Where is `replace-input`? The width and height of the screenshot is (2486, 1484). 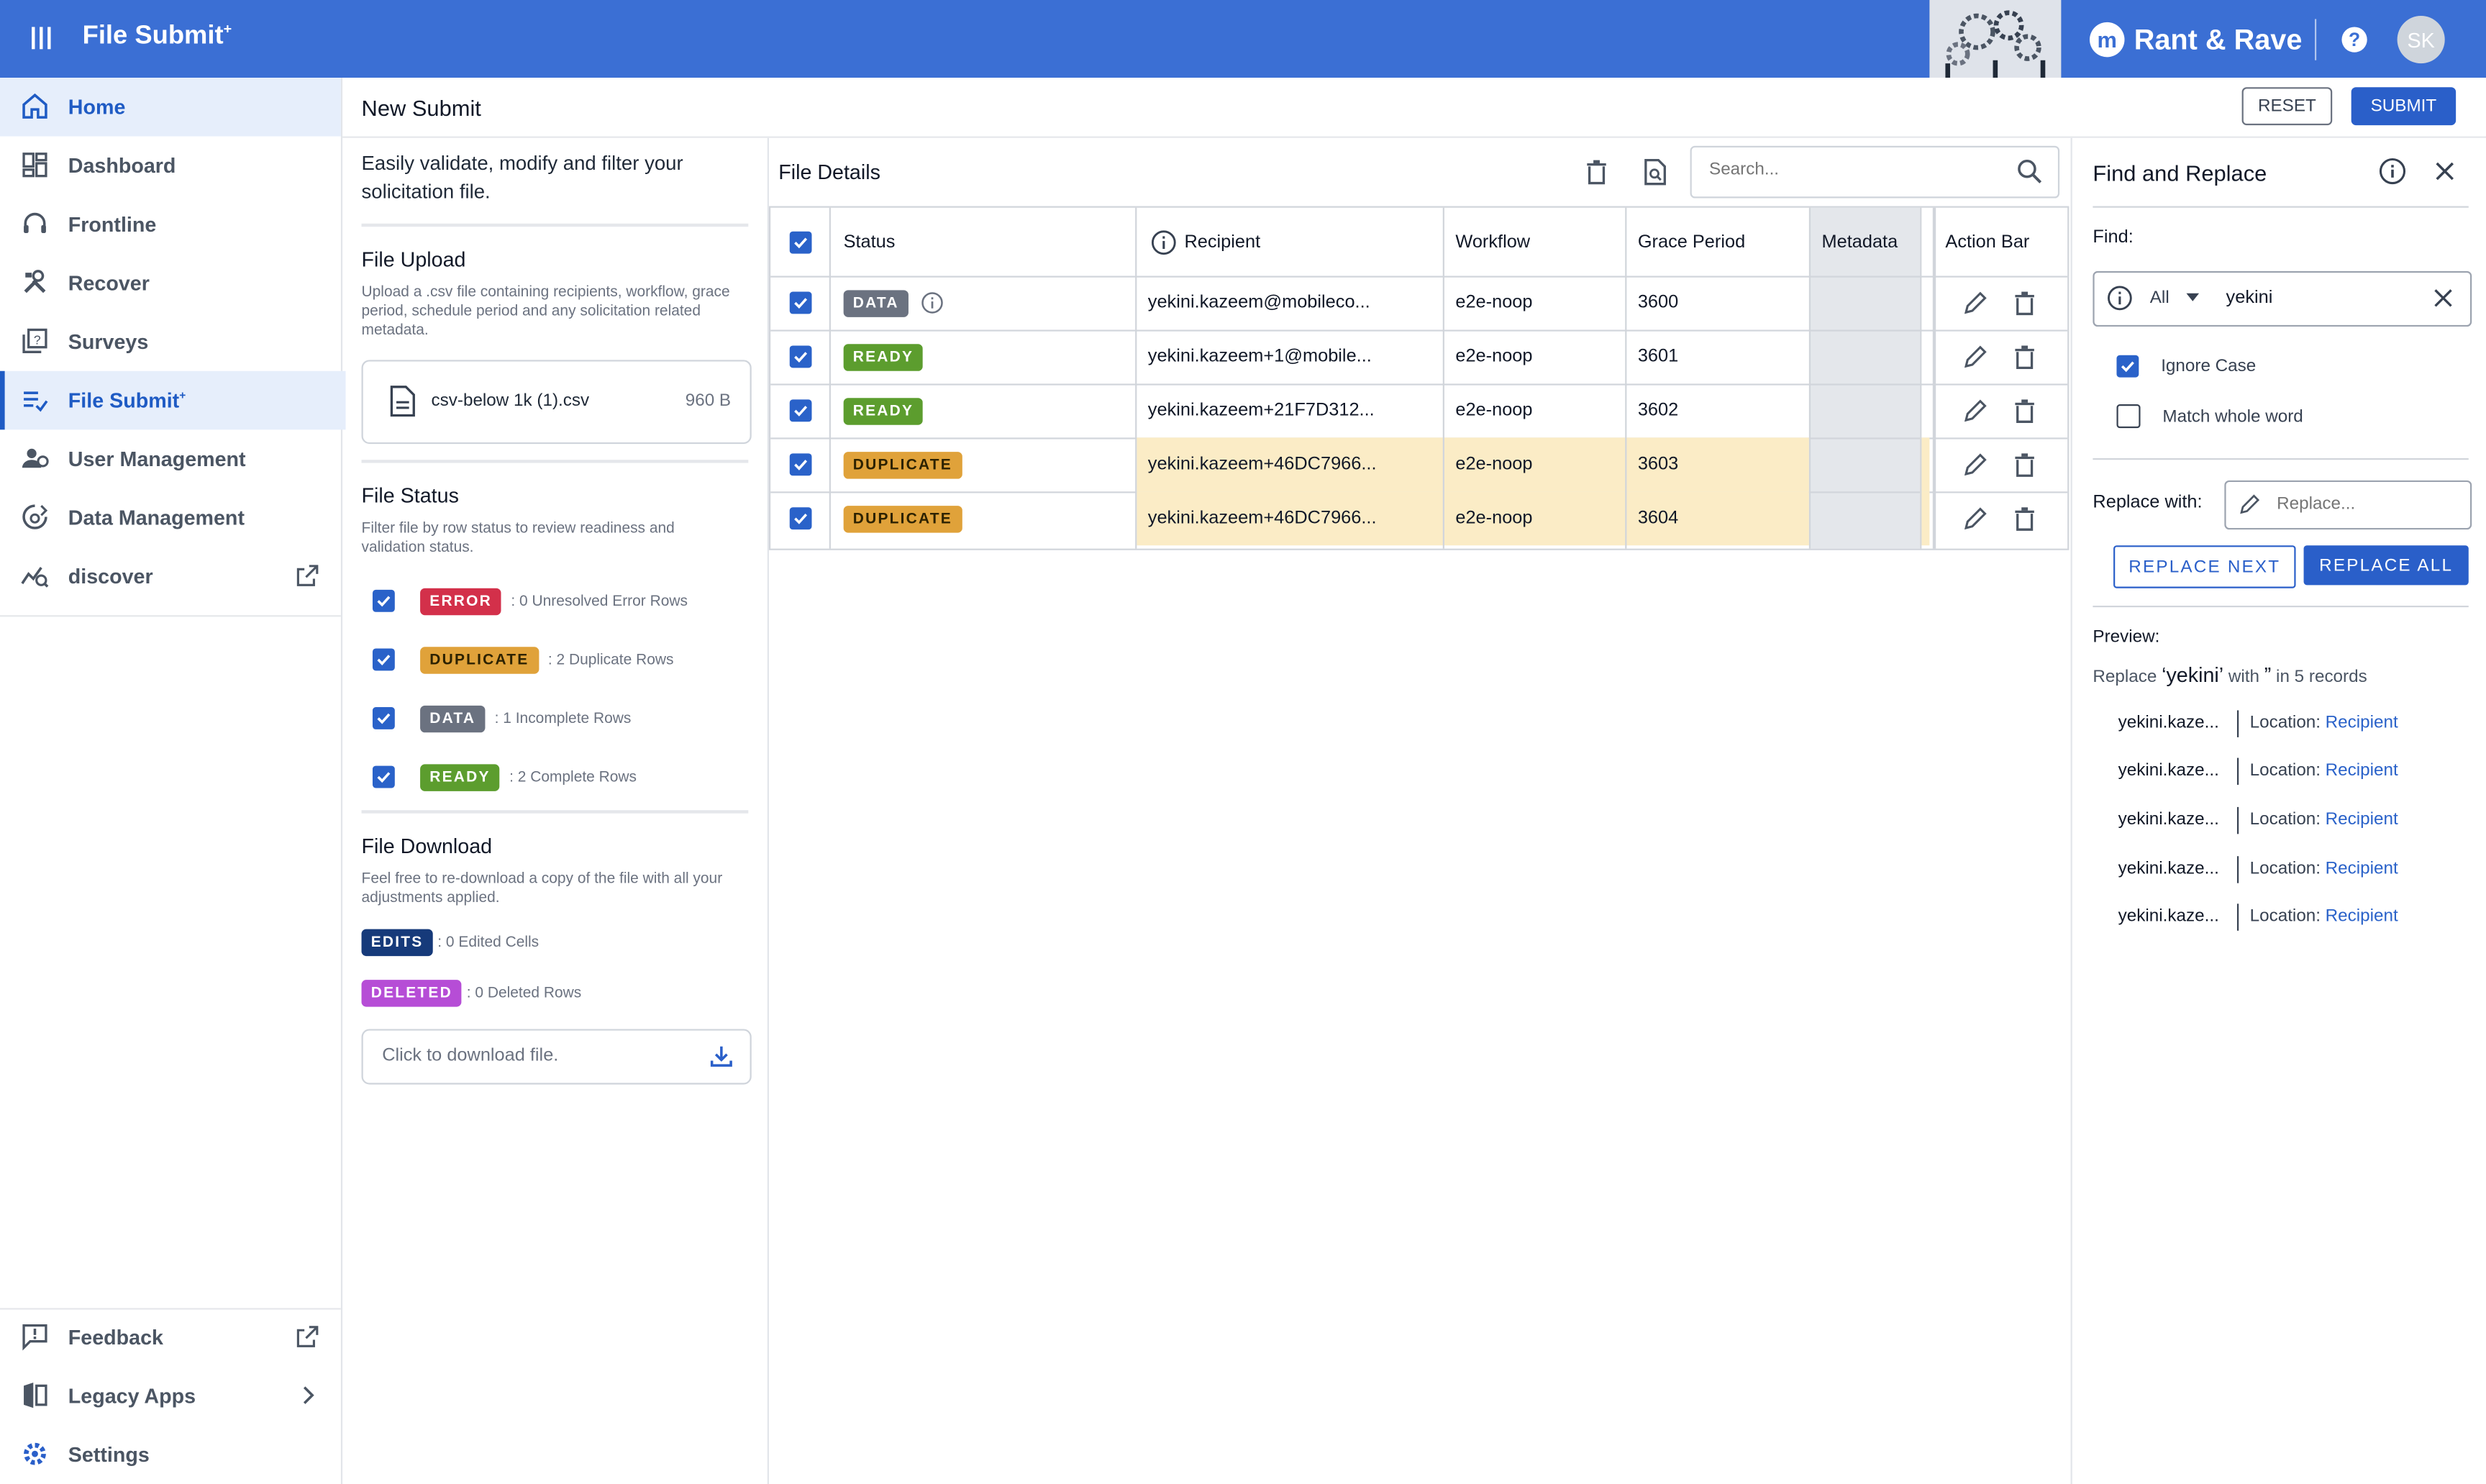 replace-input is located at coordinates (2363, 504).